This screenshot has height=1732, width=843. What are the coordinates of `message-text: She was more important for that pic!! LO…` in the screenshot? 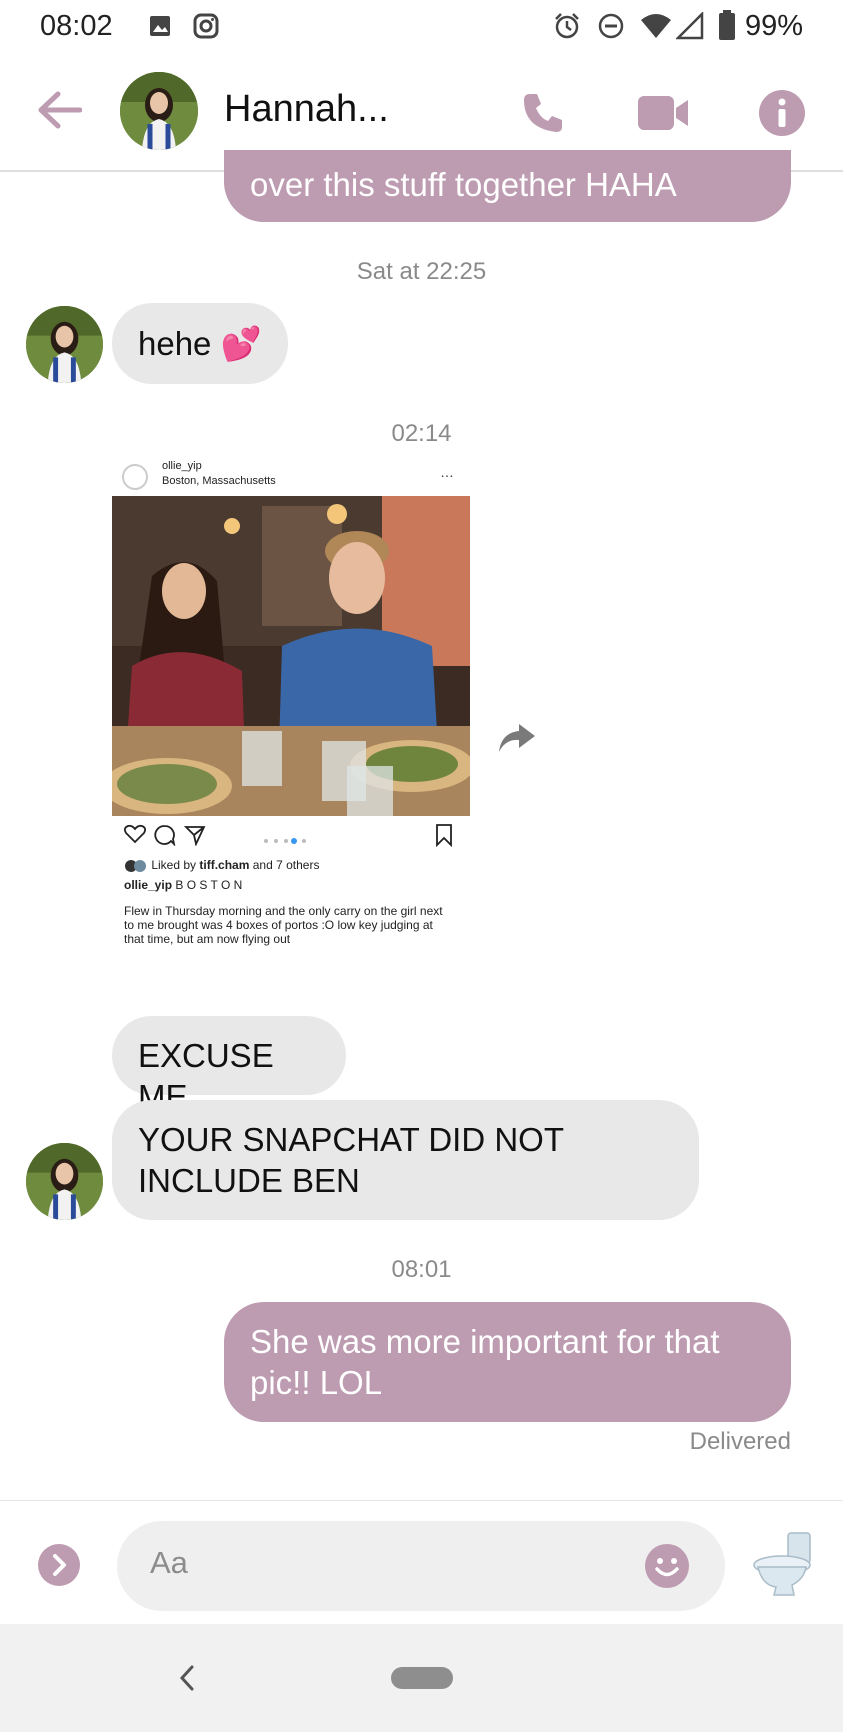 It's located at (485, 1362).